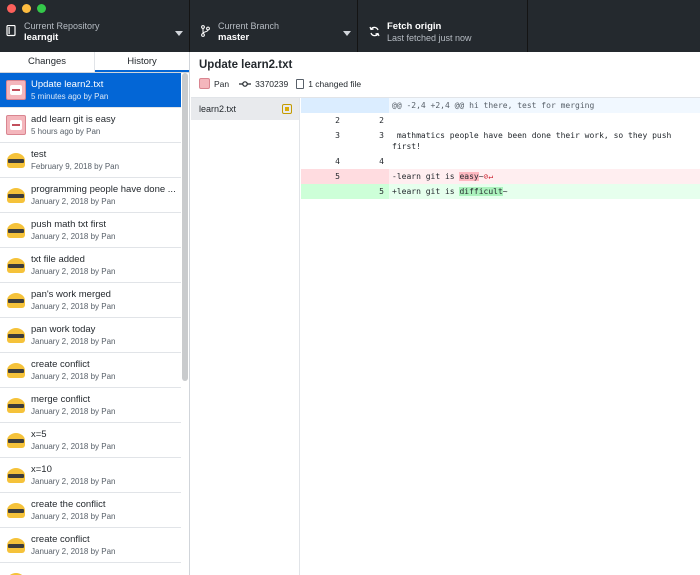  Describe the element at coordinates (222, 83) in the screenshot. I see `commit-author: Pan` at that location.